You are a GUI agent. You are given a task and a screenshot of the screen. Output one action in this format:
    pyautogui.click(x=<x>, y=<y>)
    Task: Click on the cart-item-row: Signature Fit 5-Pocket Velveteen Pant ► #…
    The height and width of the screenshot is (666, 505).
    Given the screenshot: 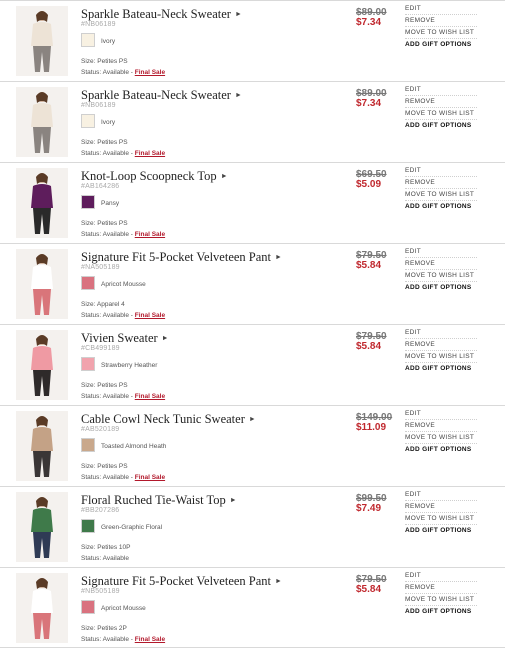 What is the action you would take?
    pyautogui.click(x=252, y=283)
    